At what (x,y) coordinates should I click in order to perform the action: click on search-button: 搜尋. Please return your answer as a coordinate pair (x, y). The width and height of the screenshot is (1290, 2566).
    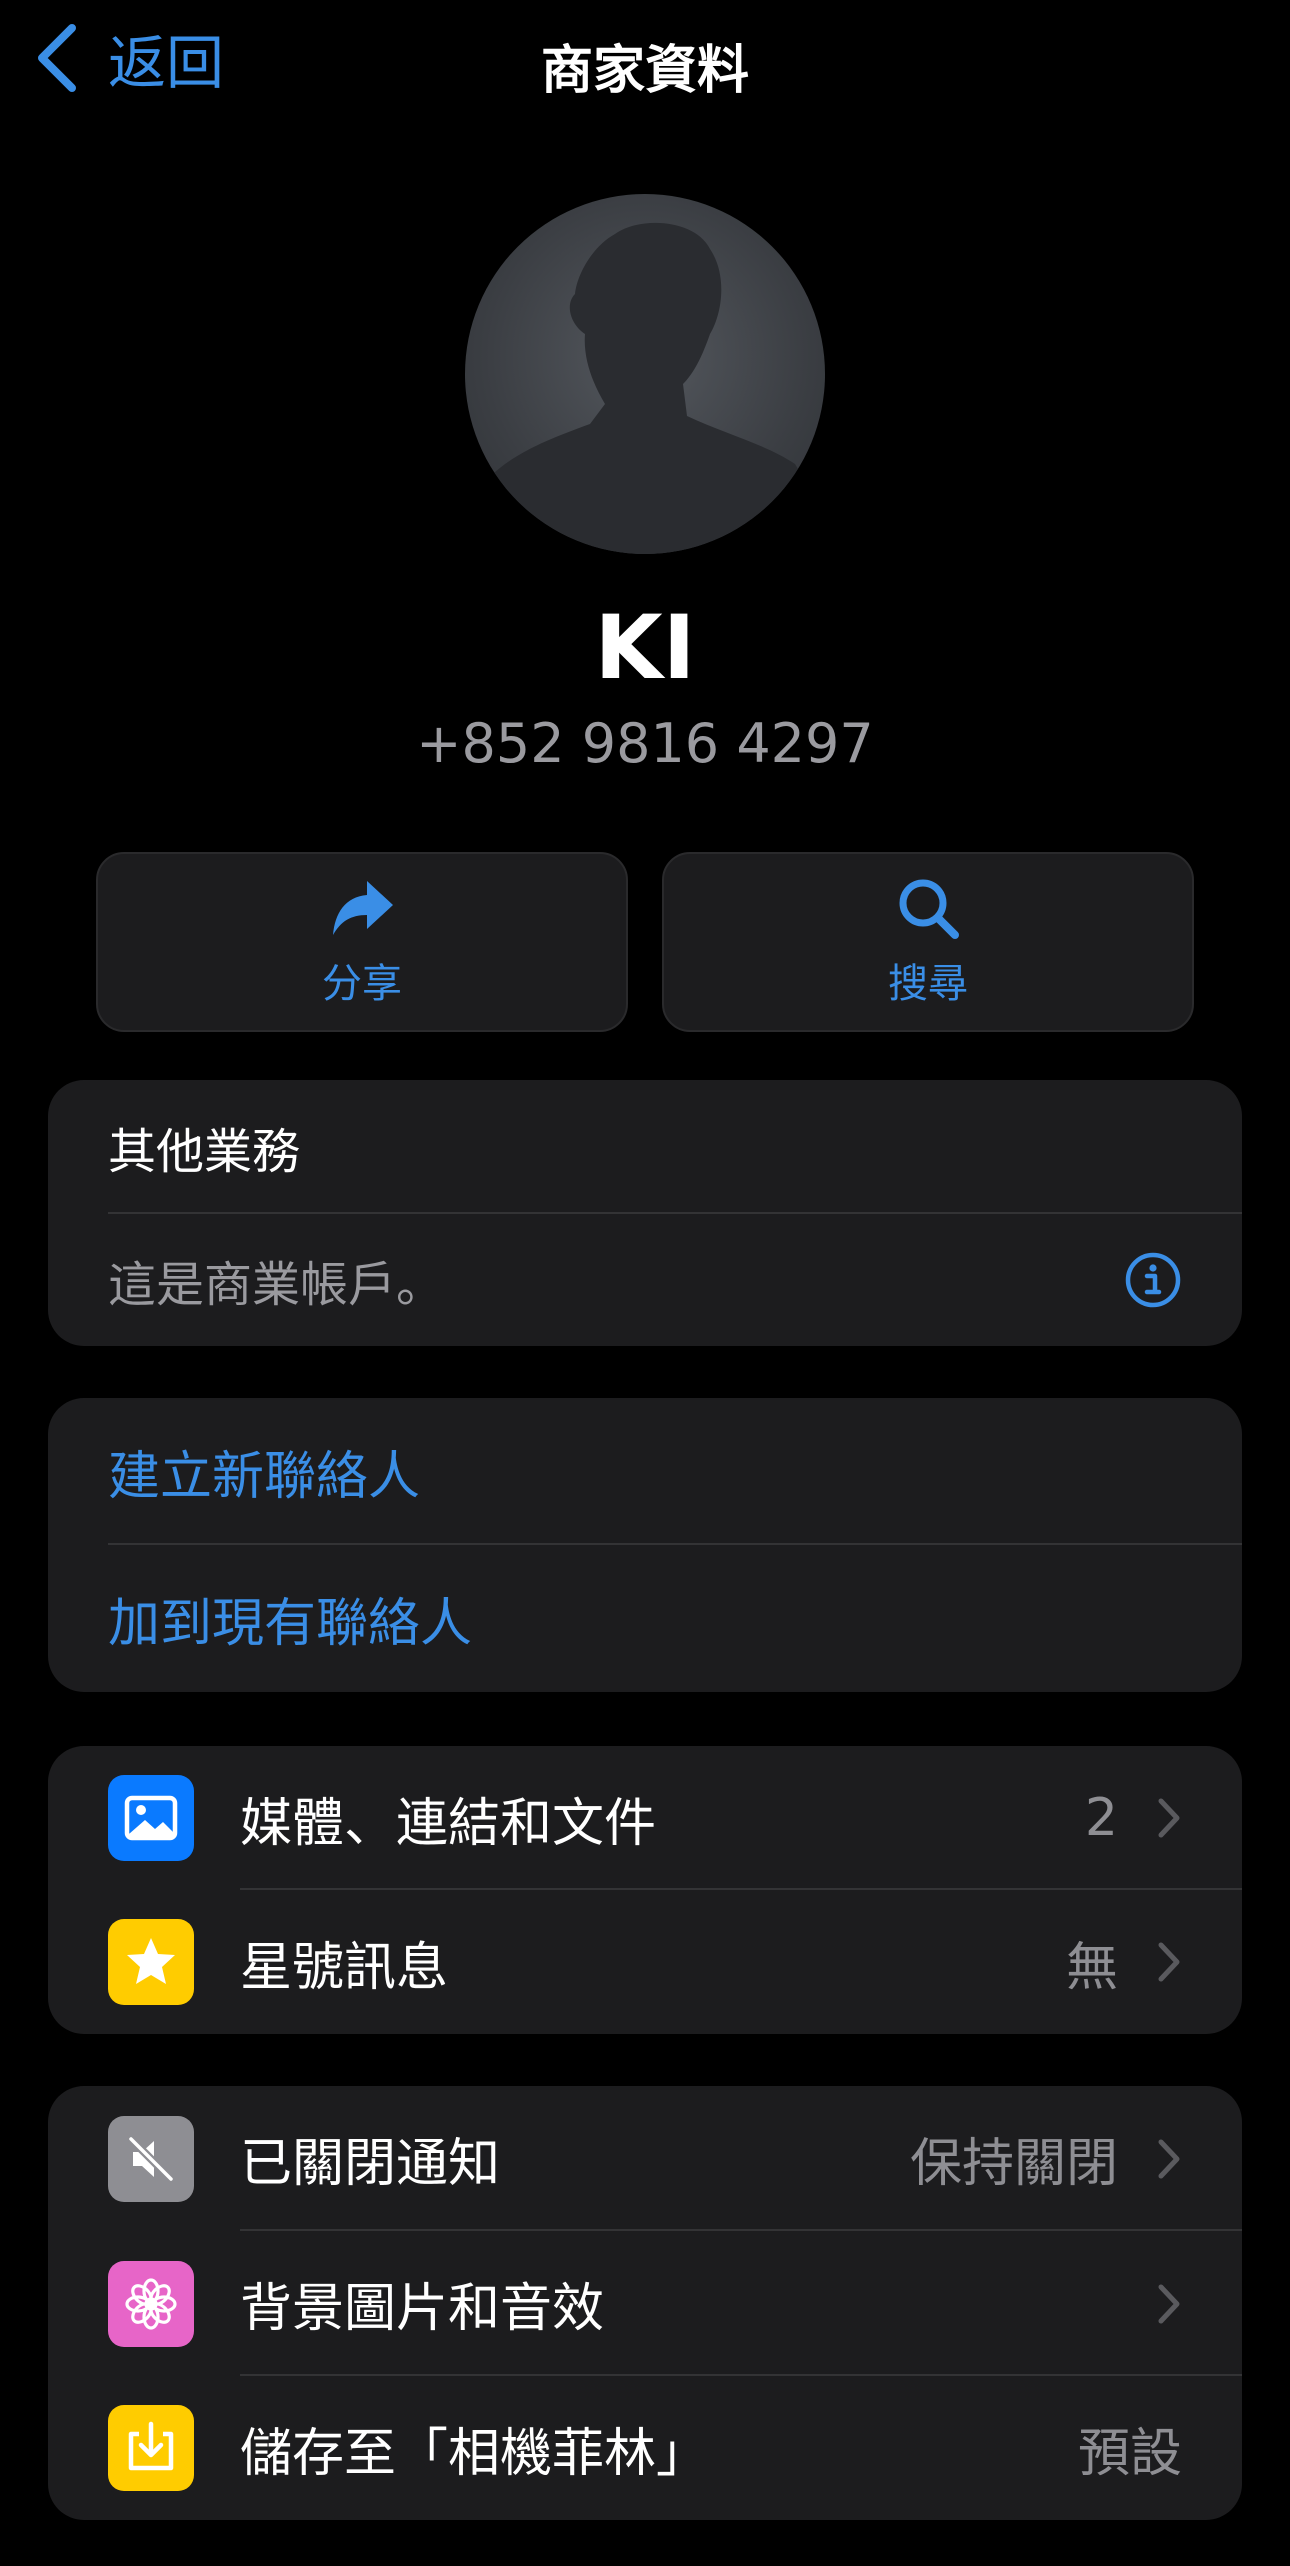
    Looking at the image, I should click on (928, 942).